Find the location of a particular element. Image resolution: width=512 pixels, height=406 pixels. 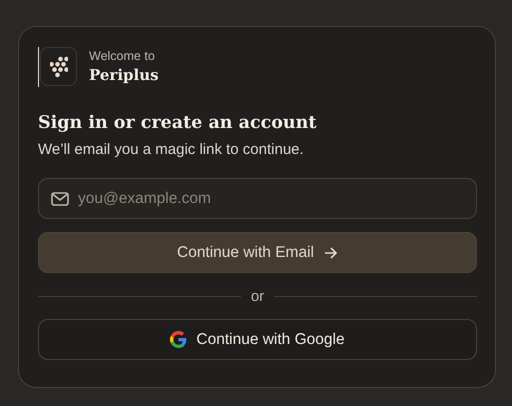

continue-google-button: Continue with Google is located at coordinates (257, 339).